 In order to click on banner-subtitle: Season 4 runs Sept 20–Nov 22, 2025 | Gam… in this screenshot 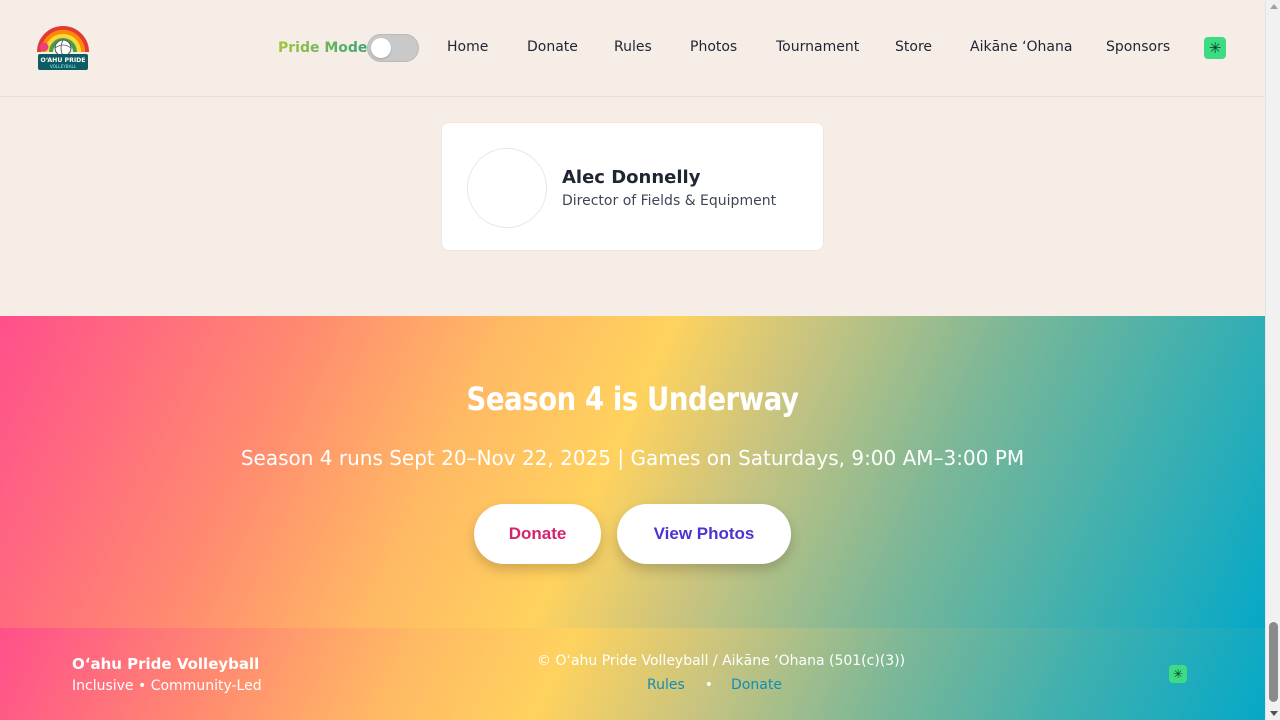, I will do `click(632, 458)`.